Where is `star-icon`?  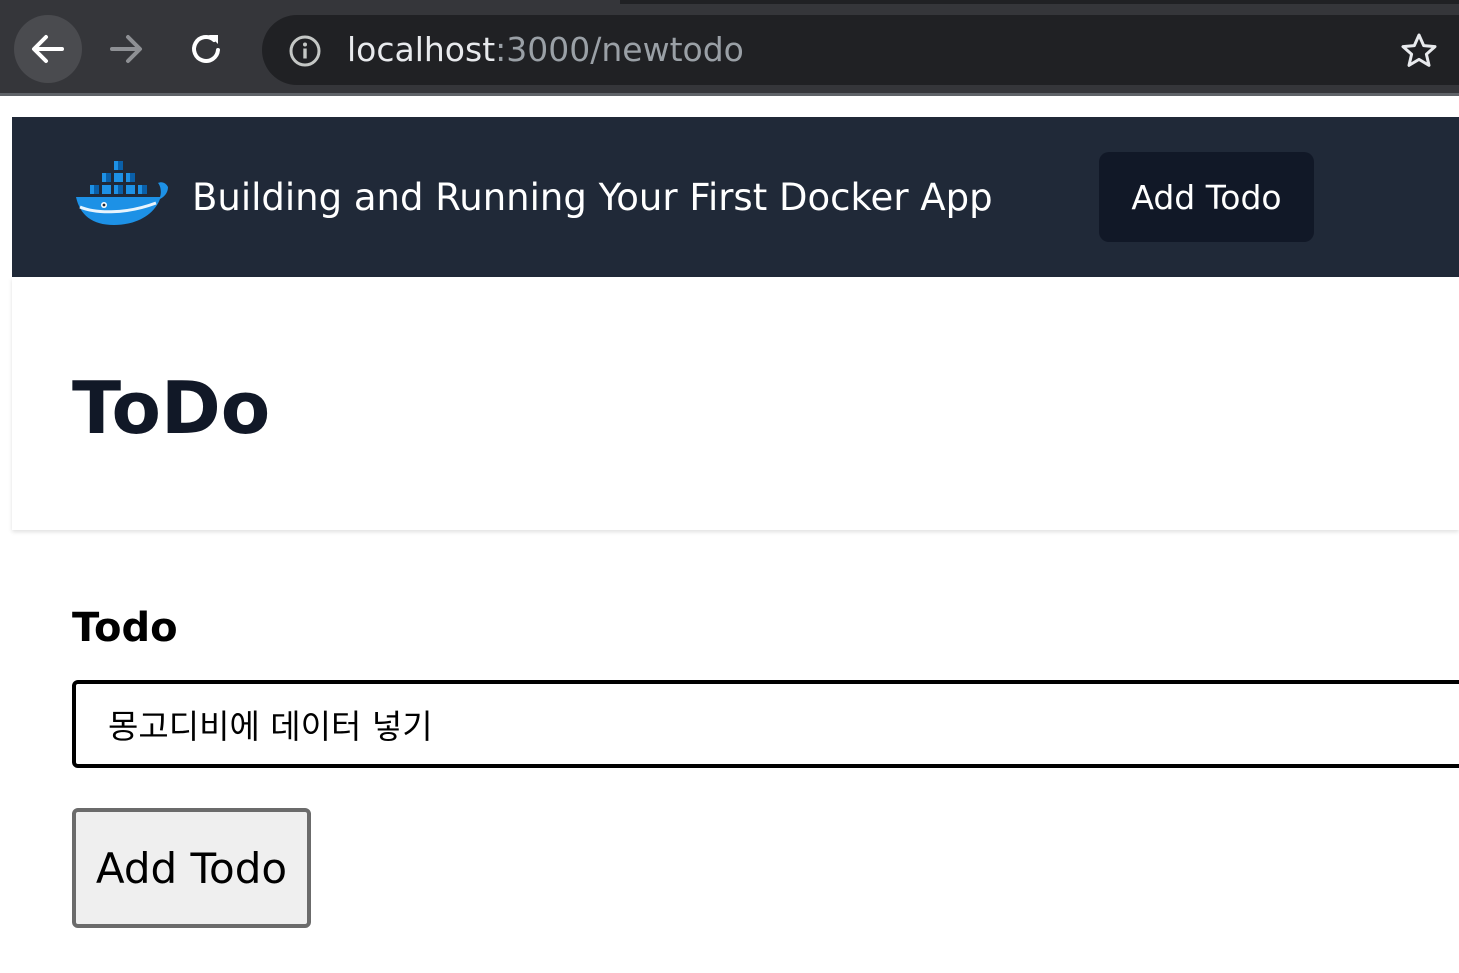 star-icon is located at coordinates (1419, 51).